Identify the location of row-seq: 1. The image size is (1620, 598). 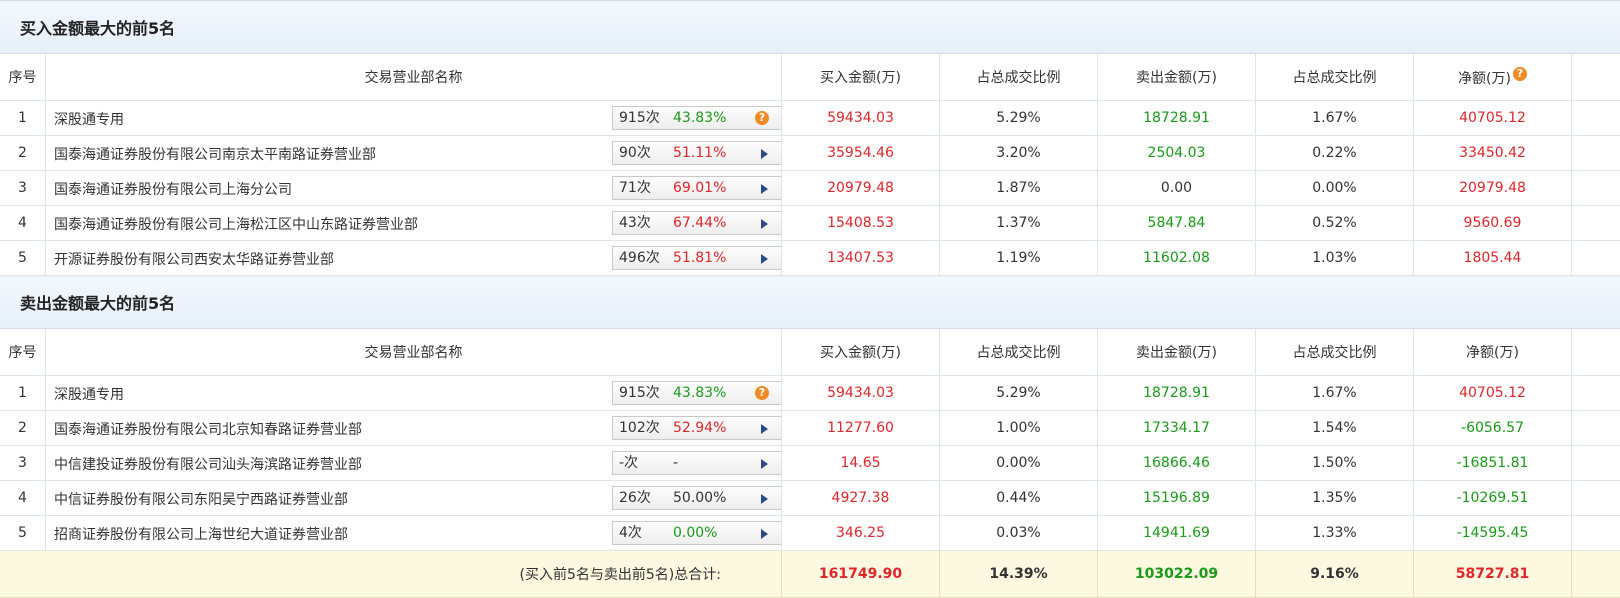
(23, 393).